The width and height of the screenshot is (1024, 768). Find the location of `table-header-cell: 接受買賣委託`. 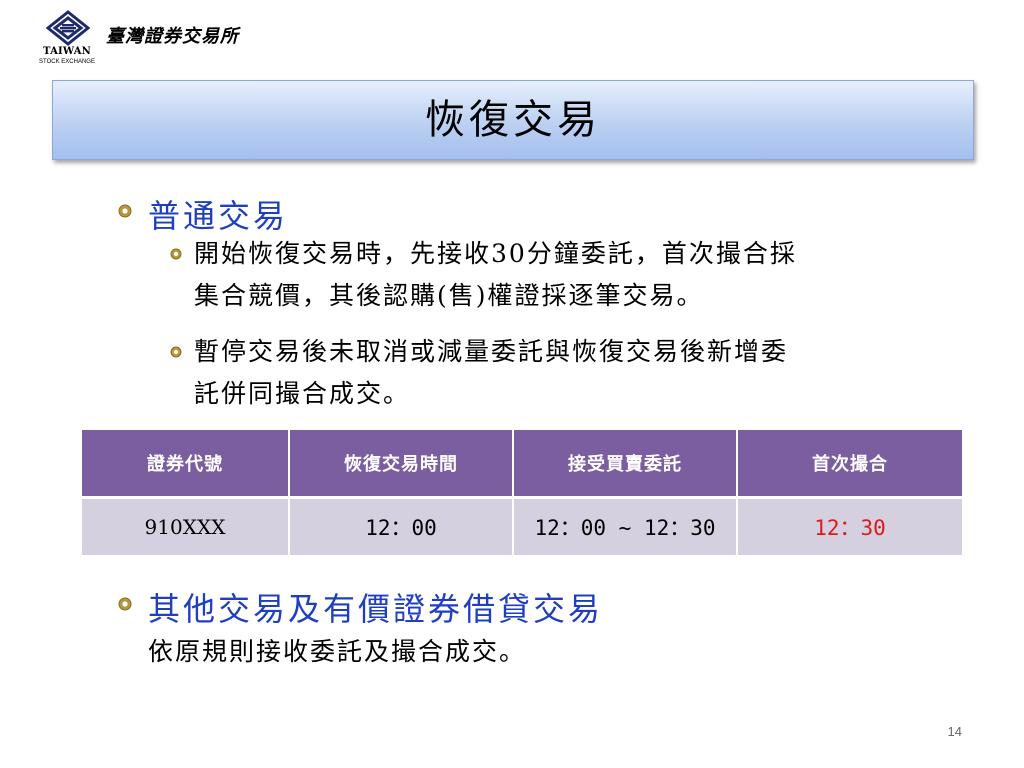

table-header-cell: 接受買賣委託 is located at coordinates (626, 464).